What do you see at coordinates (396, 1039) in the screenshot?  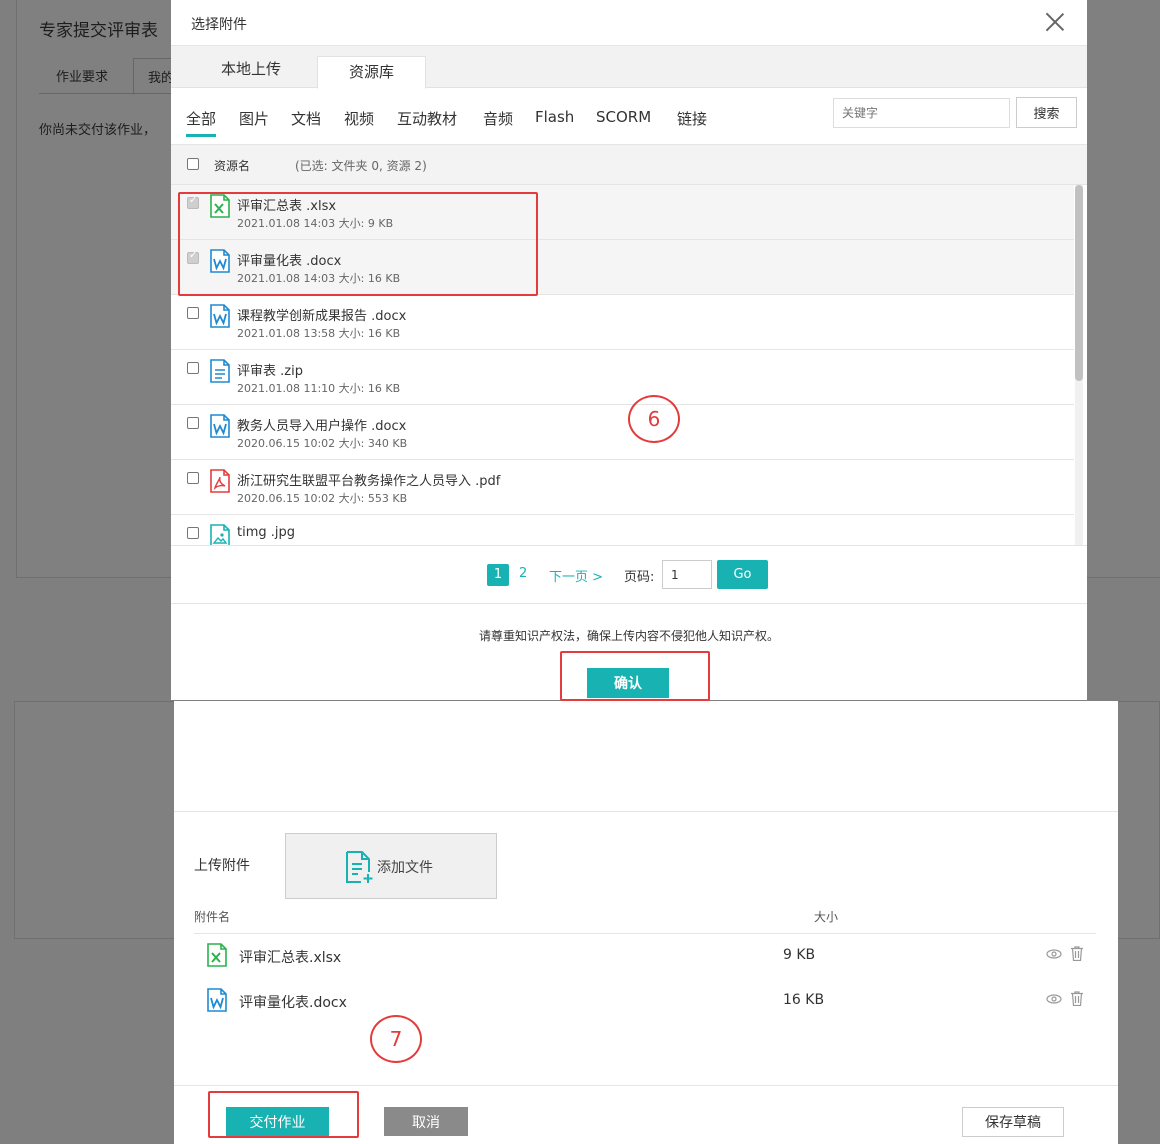 I see `step-7-marker: 7` at bounding box center [396, 1039].